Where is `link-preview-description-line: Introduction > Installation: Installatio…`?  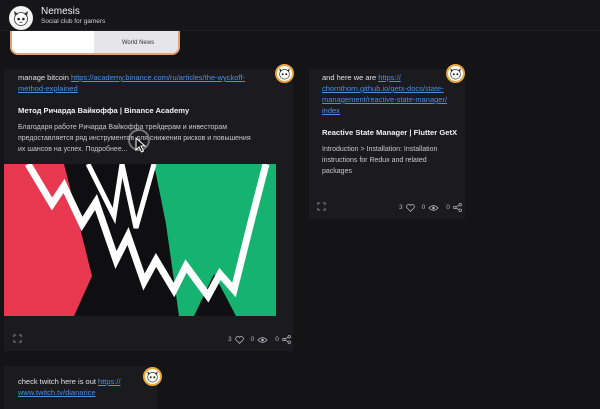
link-preview-description-line: Introduction > Installation: Installatio… is located at coordinates (380, 149).